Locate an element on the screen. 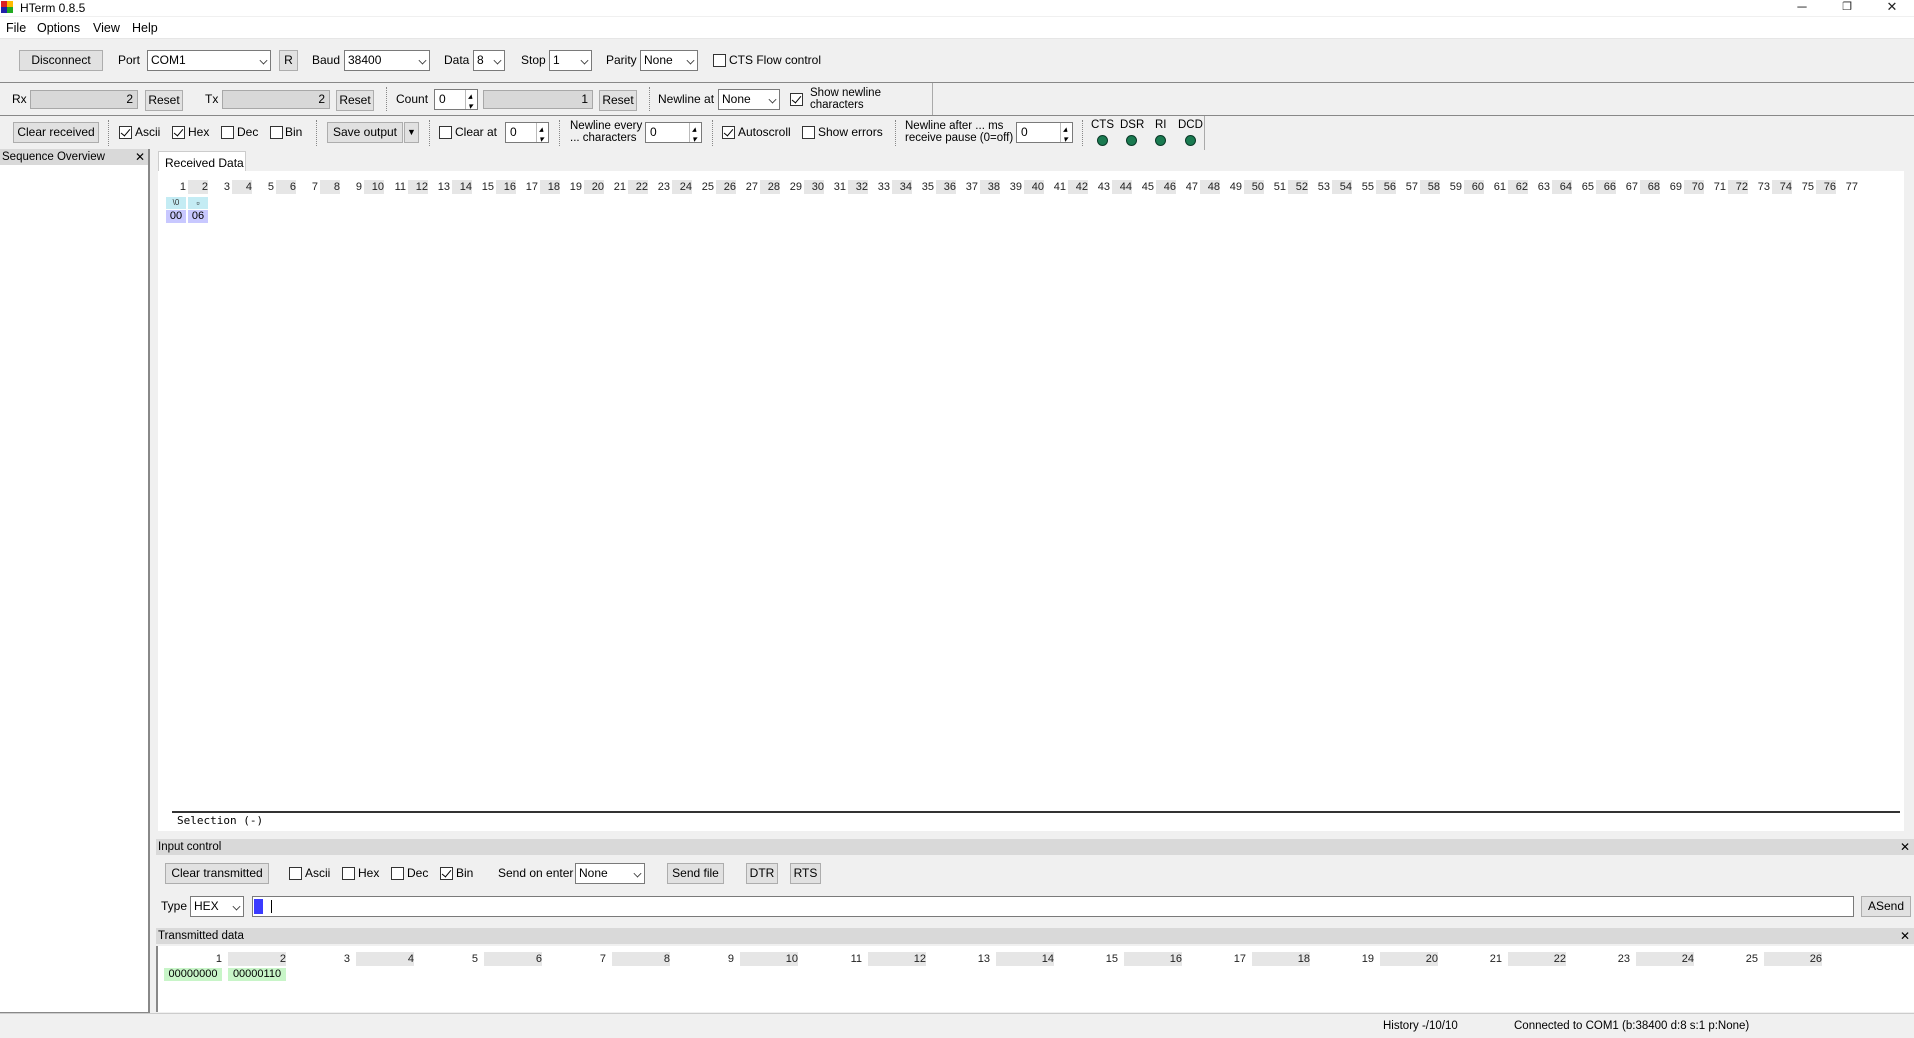  newline-every-spinner: 0 is located at coordinates (673, 134).